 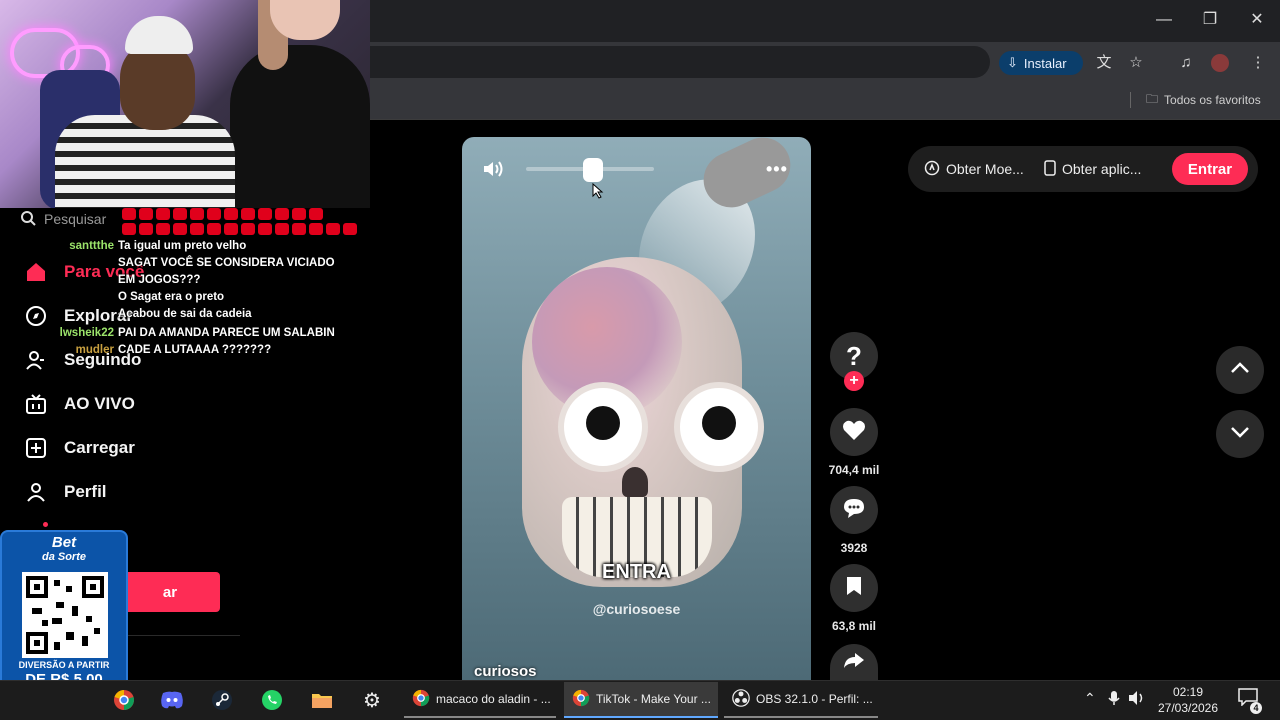 I want to click on sidebar-item-label: AO VIVO, so click(x=99, y=403).